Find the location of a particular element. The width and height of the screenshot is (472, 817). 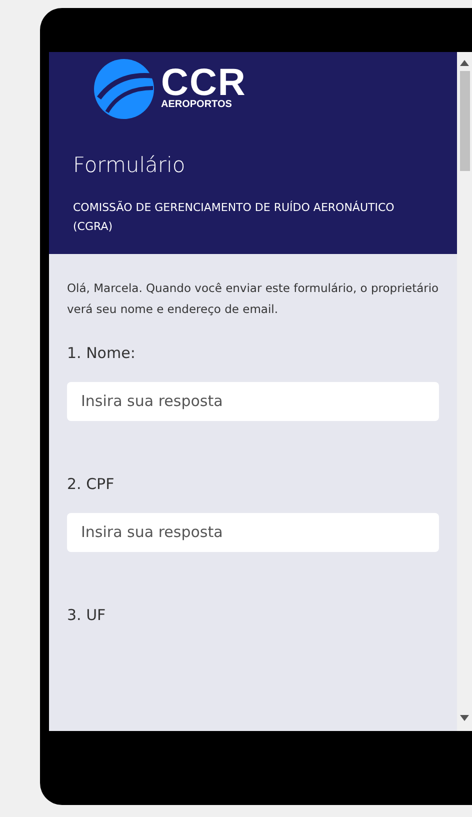

question-label: 1. Nome: is located at coordinates (101, 353).